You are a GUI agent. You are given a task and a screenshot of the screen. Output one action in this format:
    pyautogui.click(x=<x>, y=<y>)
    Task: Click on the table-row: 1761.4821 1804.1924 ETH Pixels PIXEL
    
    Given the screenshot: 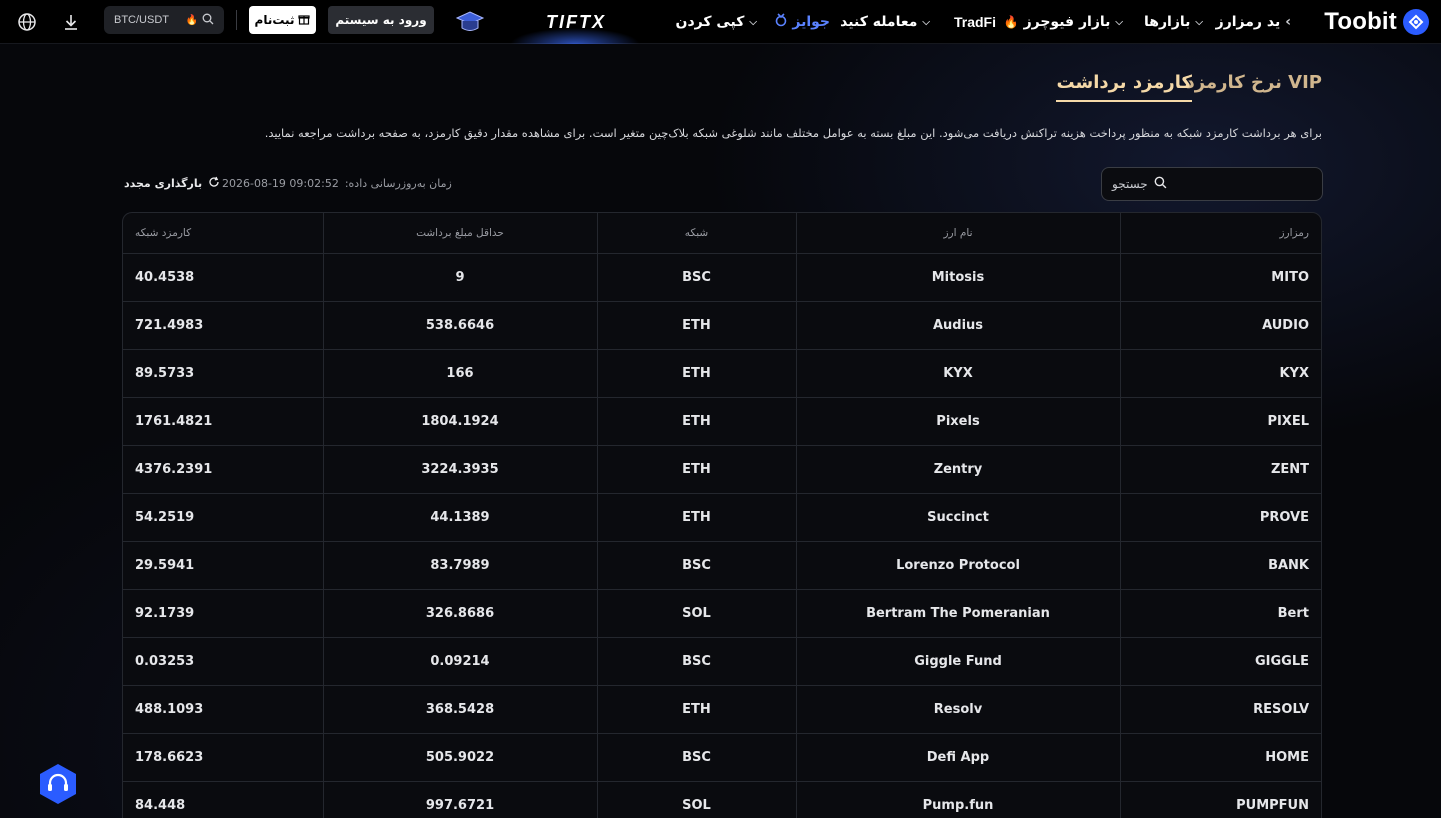 What is the action you would take?
    pyautogui.click(x=722, y=421)
    